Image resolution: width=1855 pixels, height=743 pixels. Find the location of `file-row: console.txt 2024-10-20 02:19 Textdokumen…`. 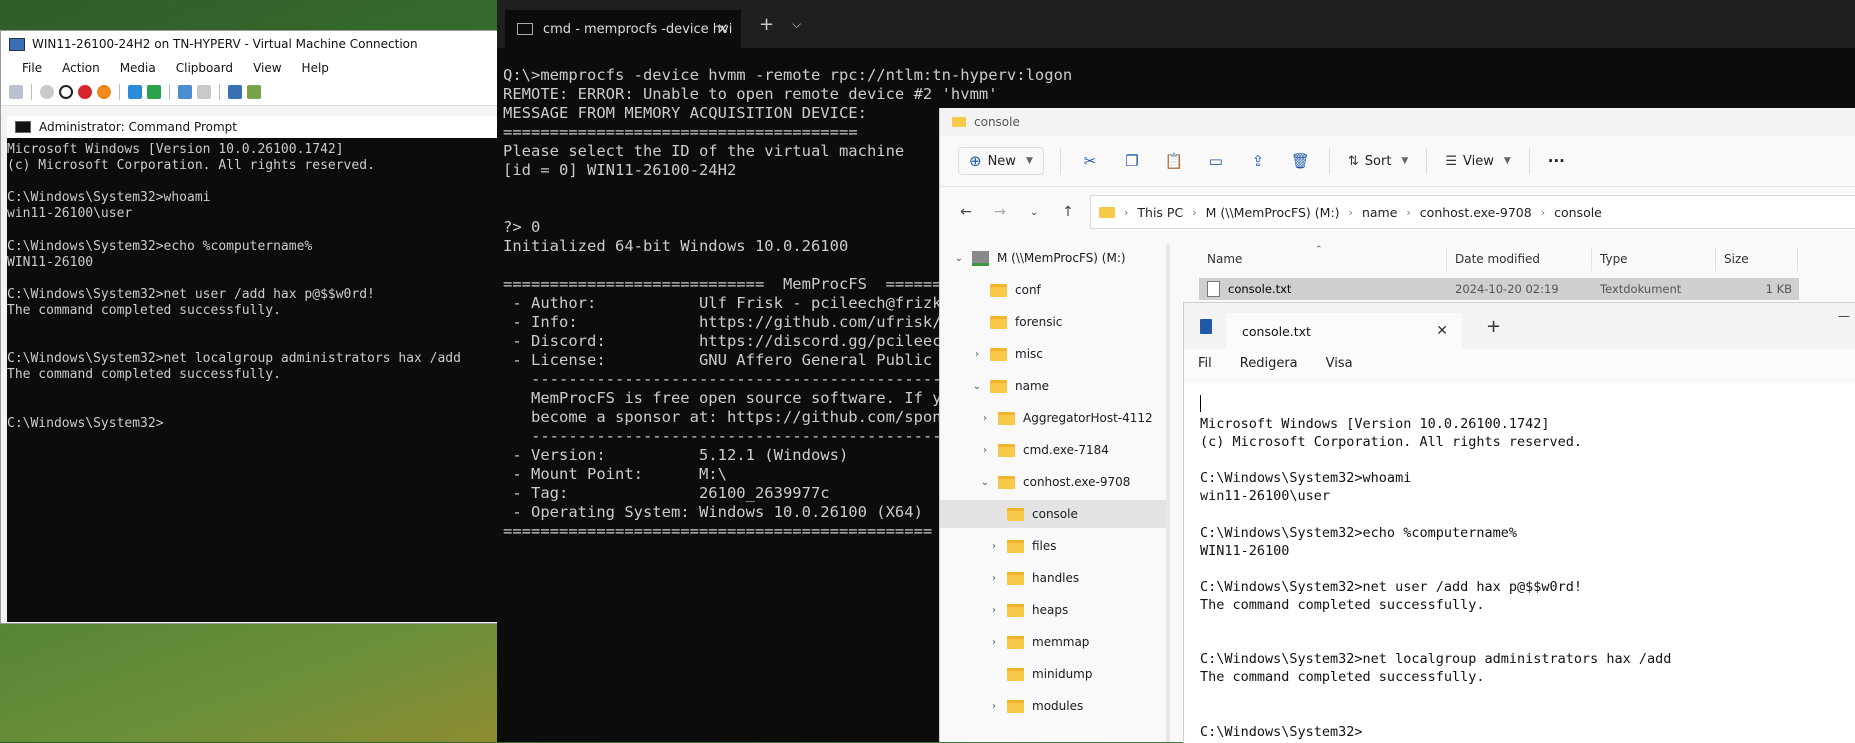

file-row: console.txt 2024-10-20 02:19 Textdokumen… is located at coordinates (1499, 289).